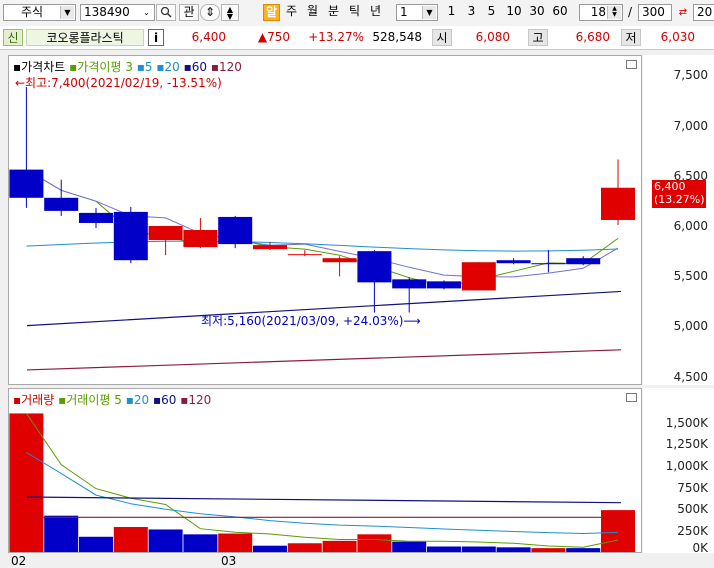  Describe the element at coordinates (686, 423) in the screenshot. I see `volume-tick: 1,500K` at that location.